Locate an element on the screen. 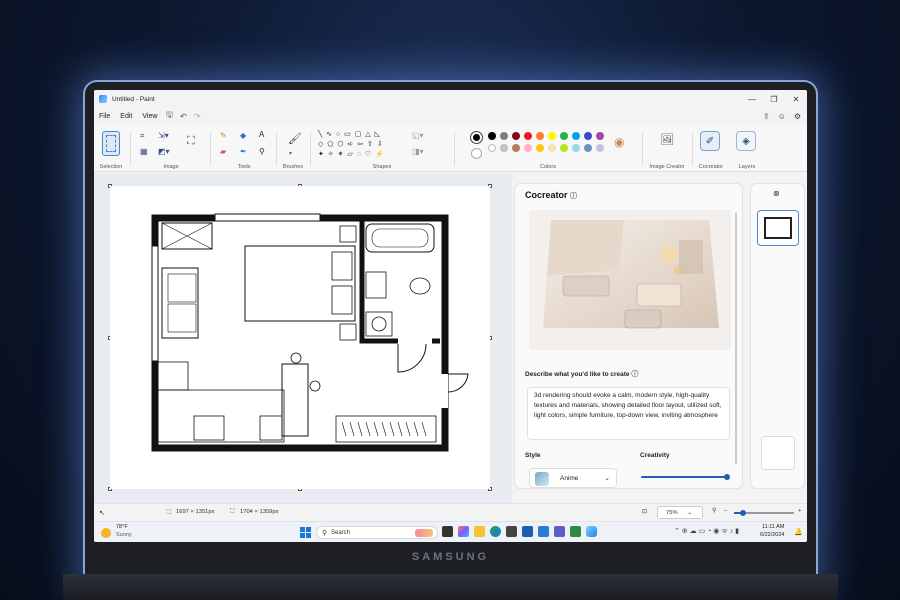 This screenshot has width=900, height=600. zoom-slider-thumb is located at coordinates (743, 513).